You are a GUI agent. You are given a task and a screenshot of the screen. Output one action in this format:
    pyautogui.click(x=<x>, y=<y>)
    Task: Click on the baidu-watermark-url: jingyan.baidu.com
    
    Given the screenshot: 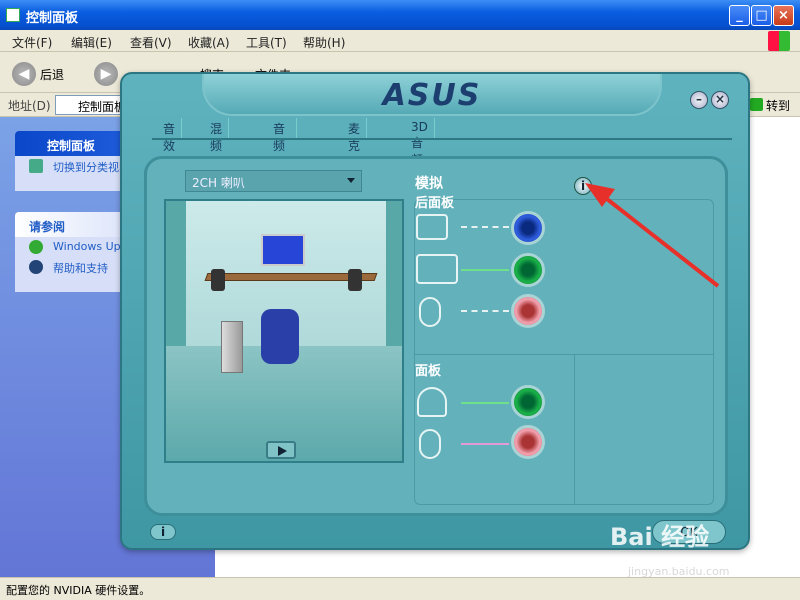 What is the action you would take?
    pyautogui.click(x=679, y=571)
    